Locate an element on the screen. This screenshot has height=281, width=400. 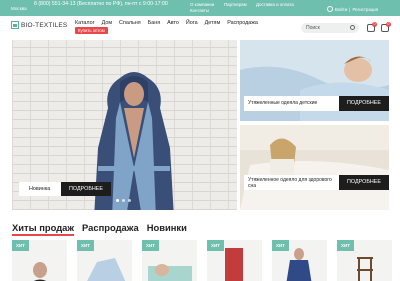
nav-home: Дом is located at coordinates (107, 23).